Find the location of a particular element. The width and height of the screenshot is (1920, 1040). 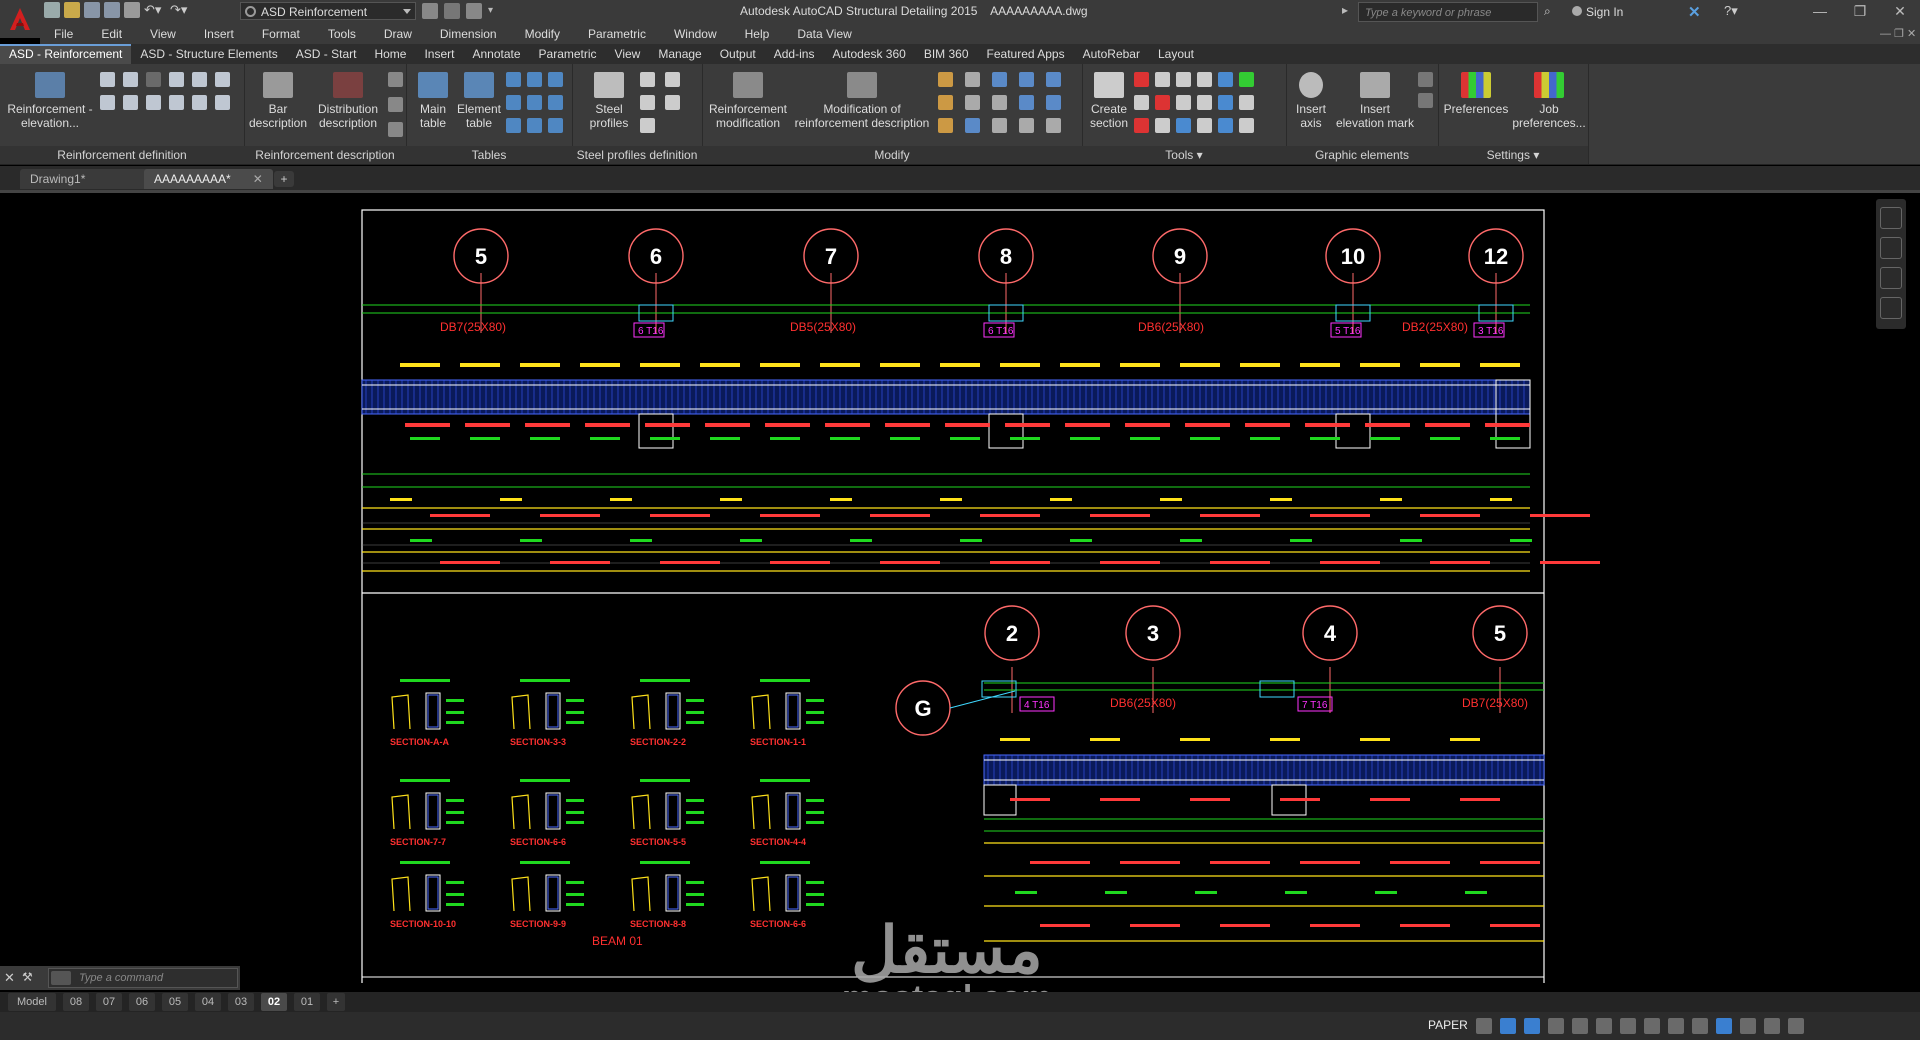

annotation-icon is located at coordinates (1628, 1026).